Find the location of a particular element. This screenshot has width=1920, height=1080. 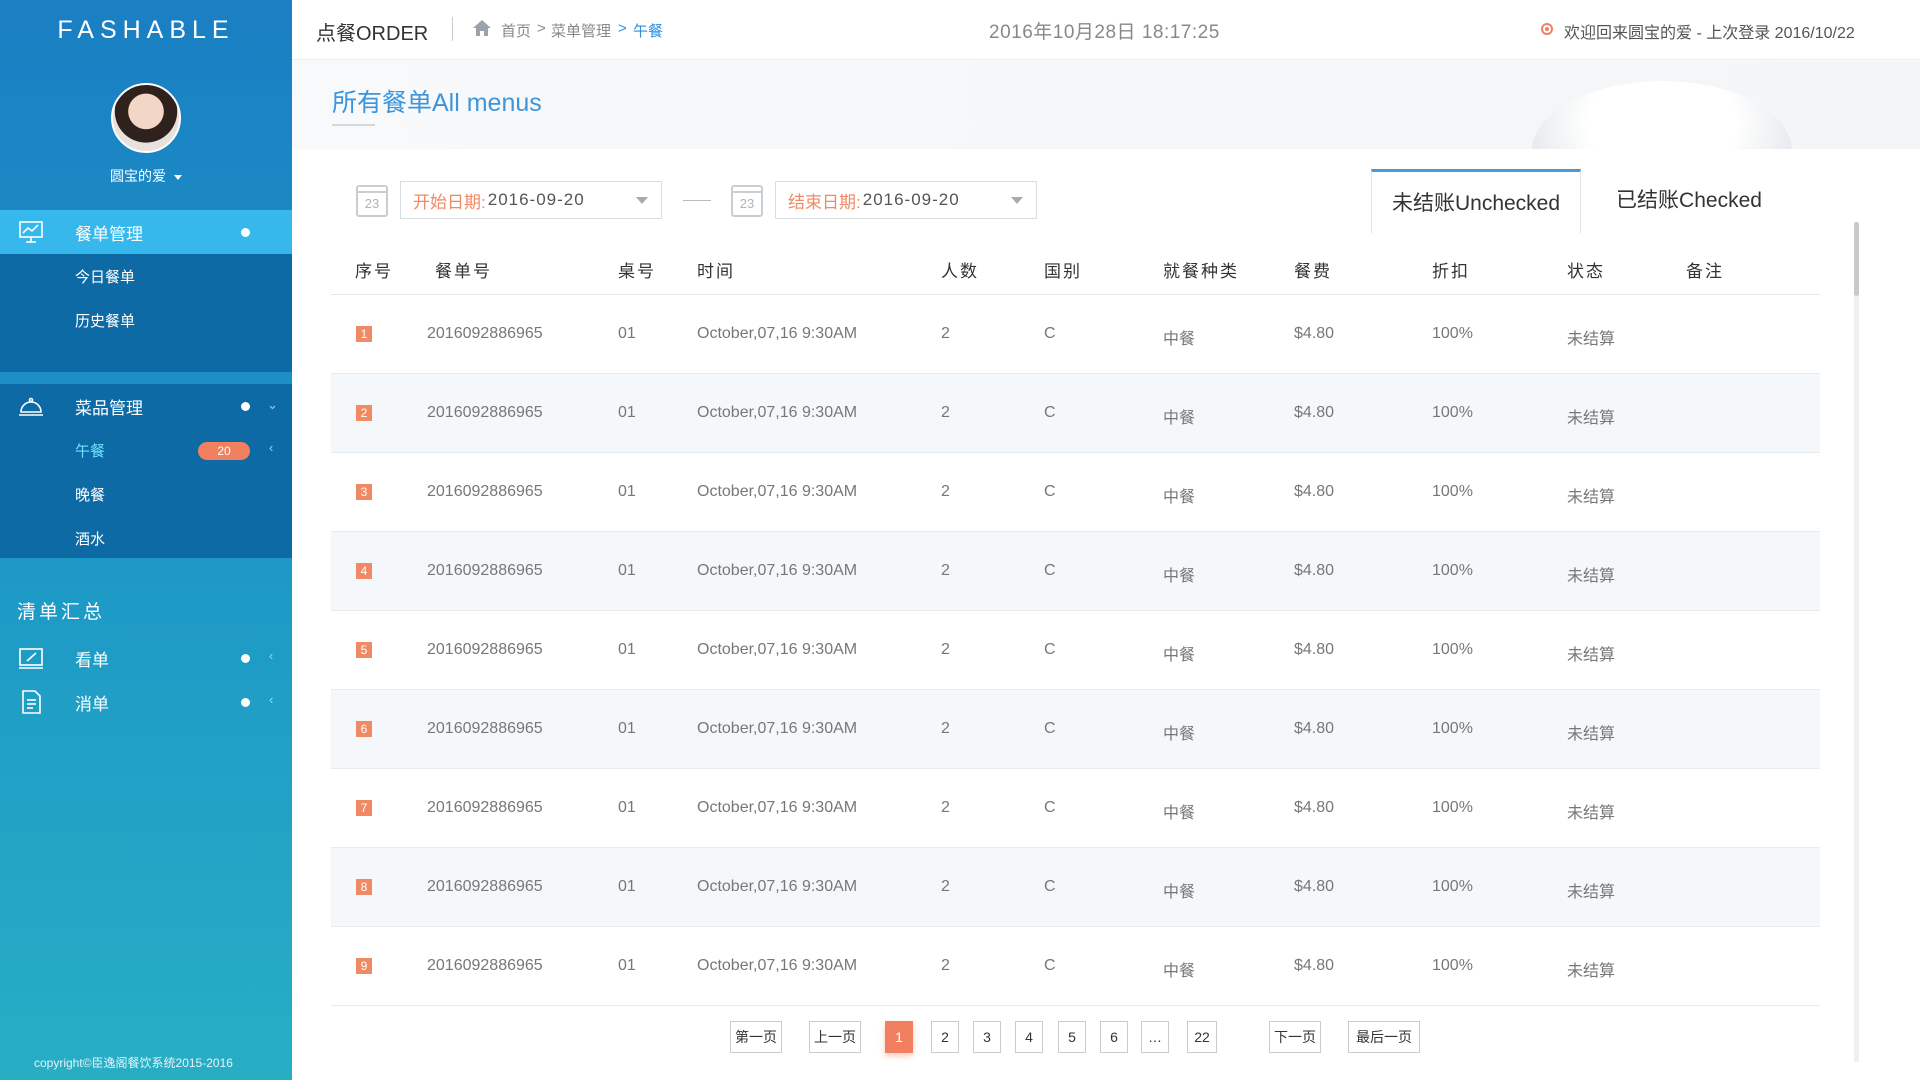

chart-board-icon is located at coordinates (31, 232).